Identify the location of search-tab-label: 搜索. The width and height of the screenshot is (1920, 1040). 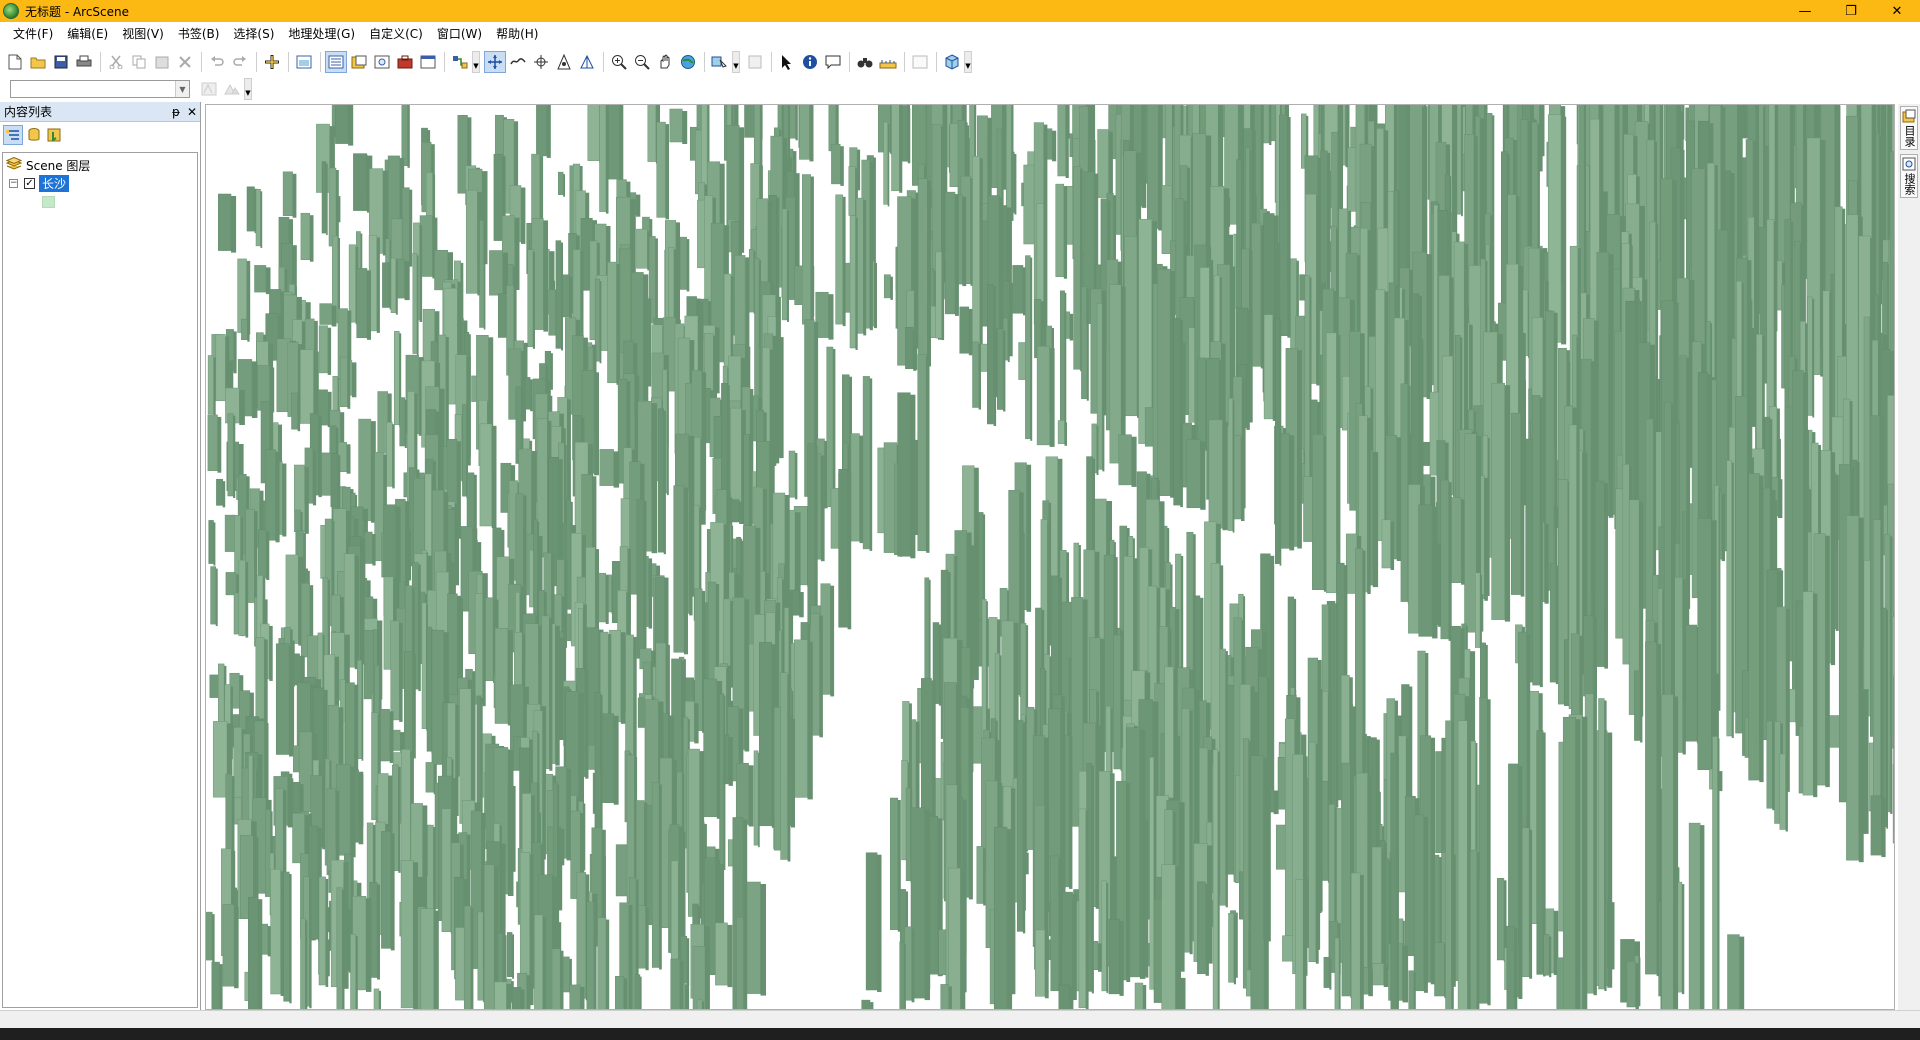
(1909, 184).